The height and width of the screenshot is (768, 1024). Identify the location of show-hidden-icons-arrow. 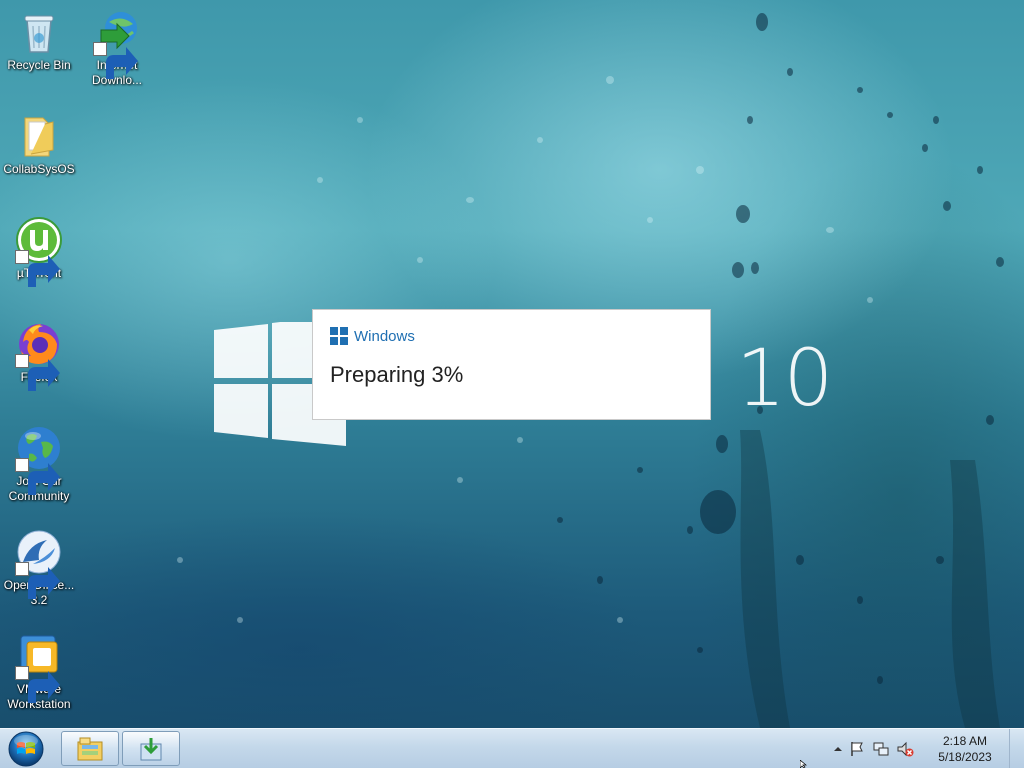
(835, 749).